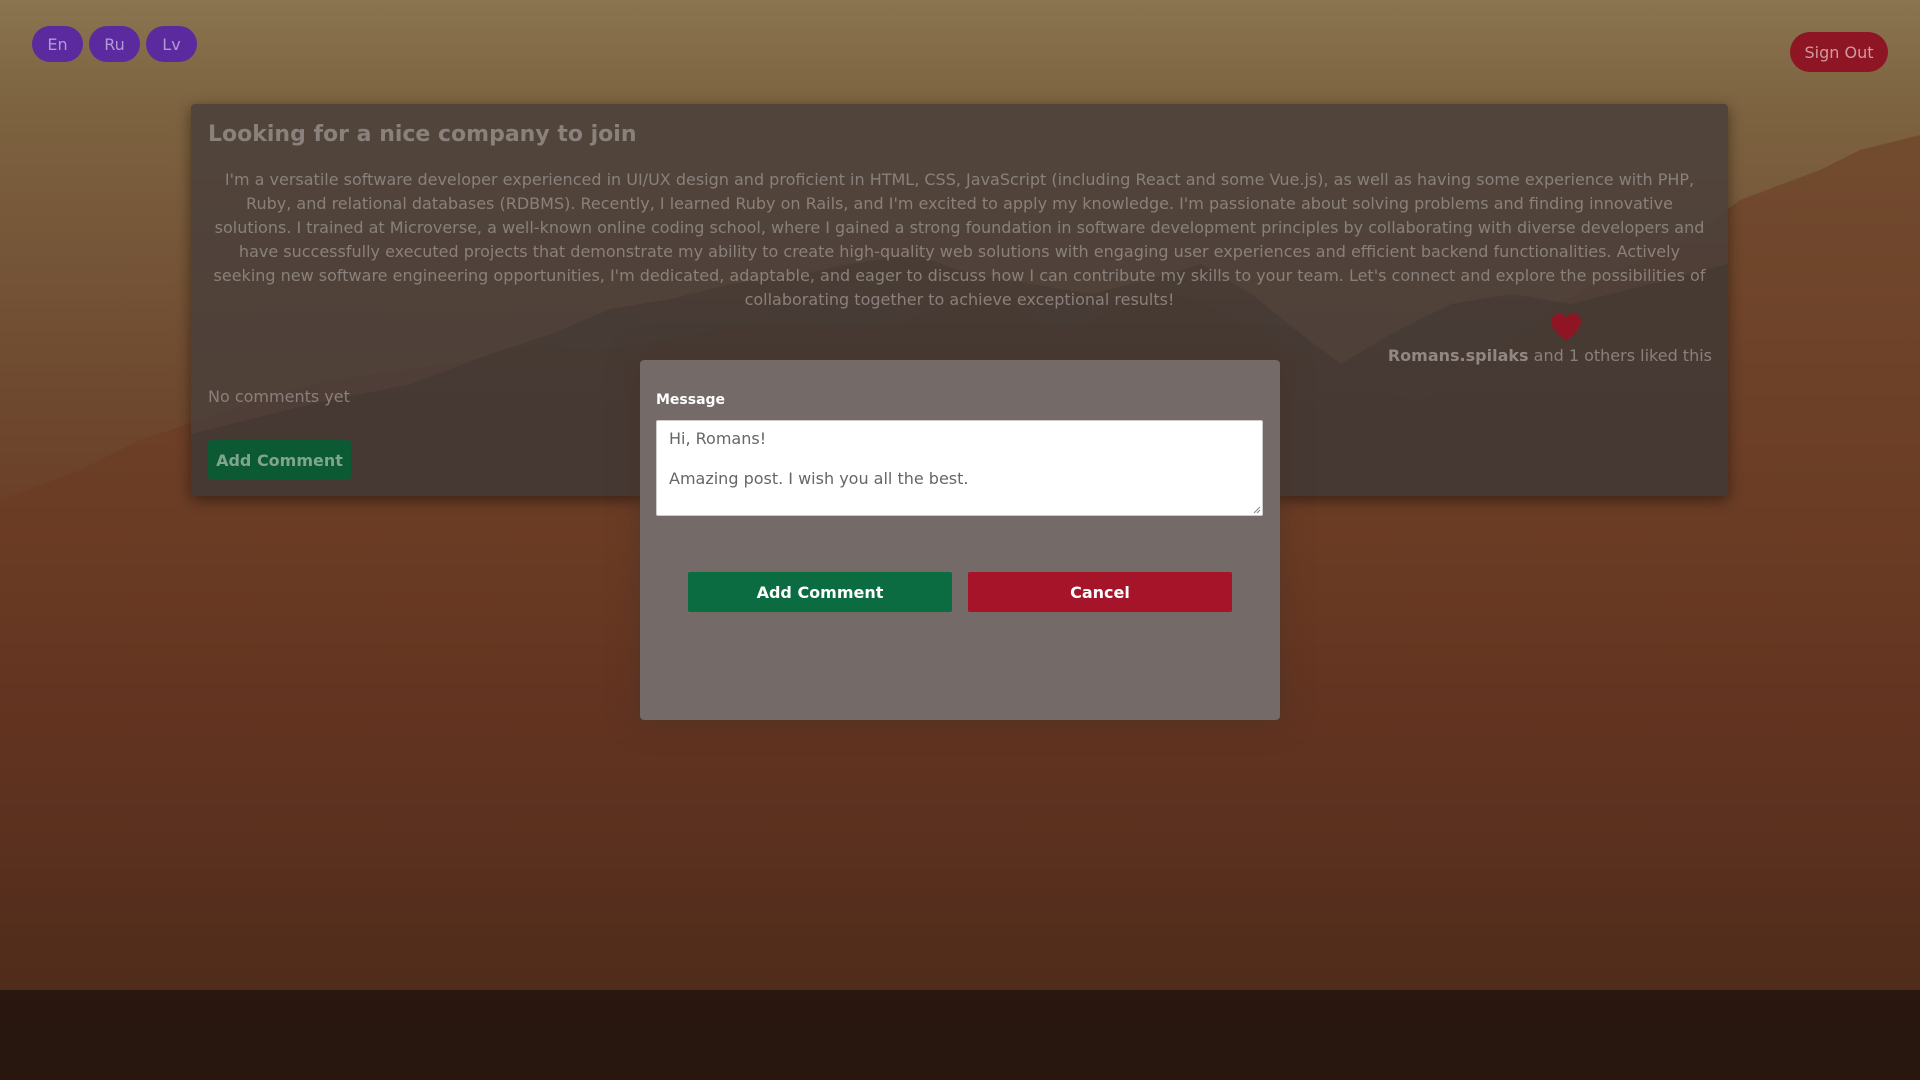 The height and width of the screenshot is (1080, 1920). What do you see at coordinates (422, 134) in the screenshot?
I see `post-title: Looking for a nice company to join` at bounding box center [422, 134].